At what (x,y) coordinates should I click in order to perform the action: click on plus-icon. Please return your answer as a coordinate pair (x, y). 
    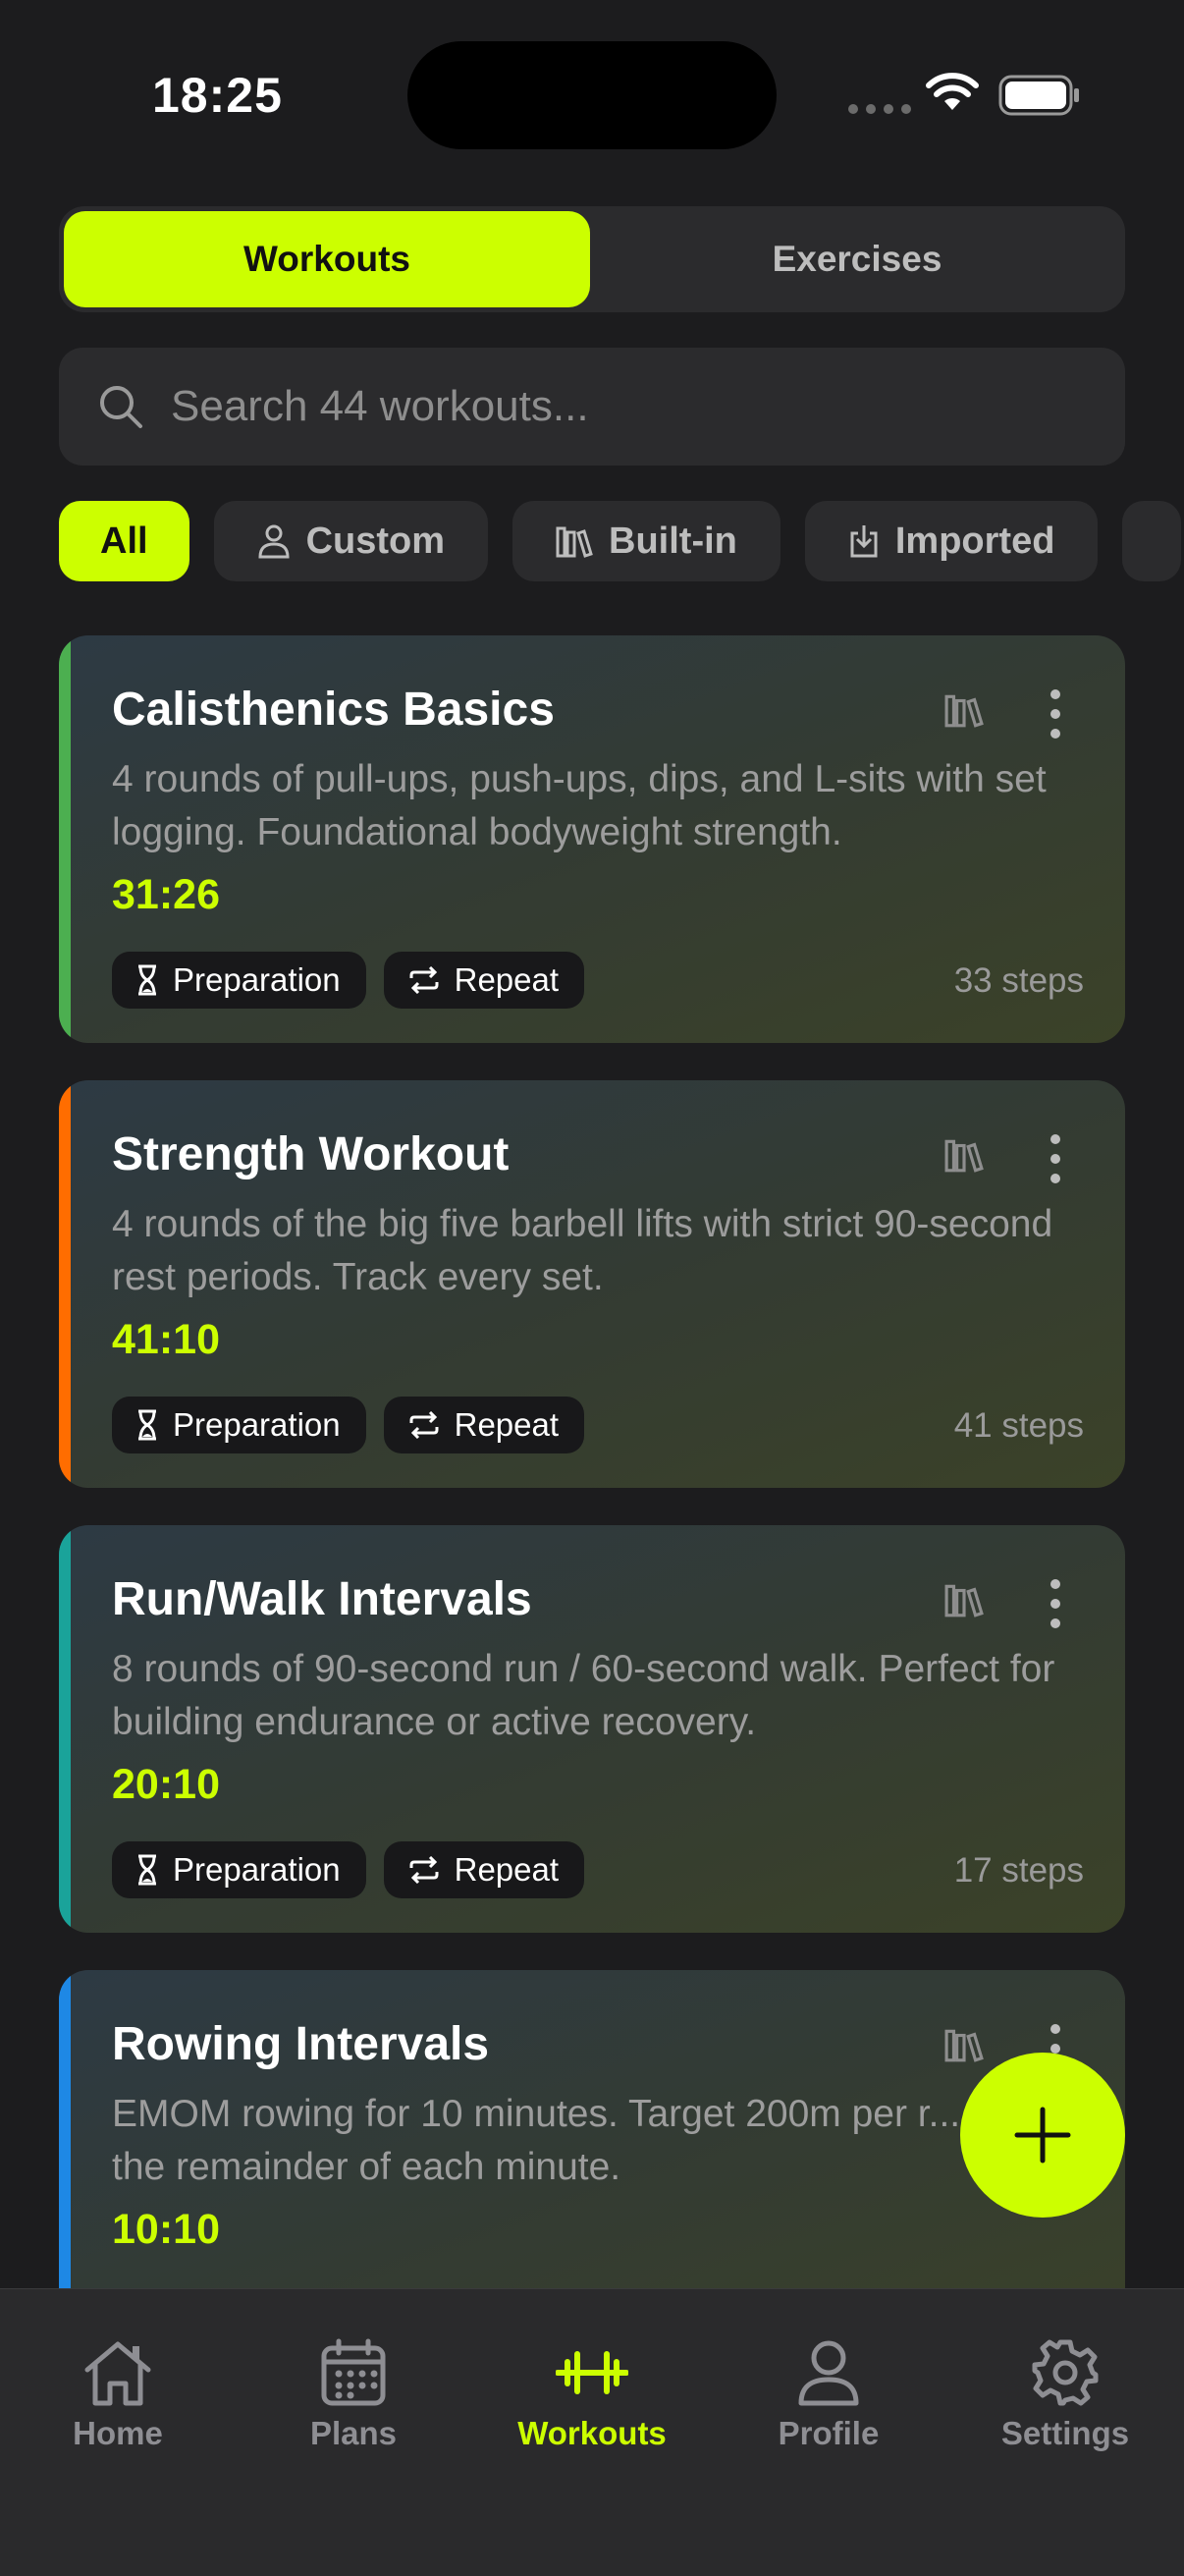
    Looking at the image, I should click on (1042, 2136).